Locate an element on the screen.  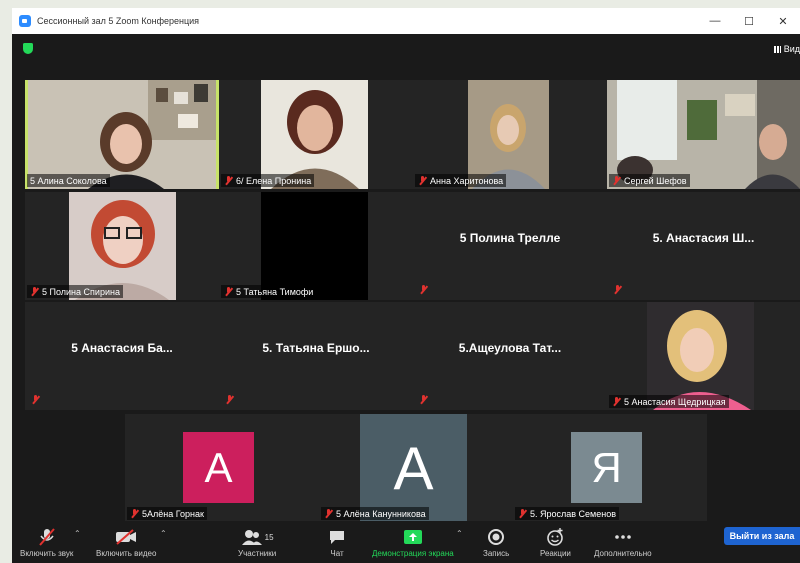
participant-tile: A 5Алёна Горнак is located at coordinates (222, 468).